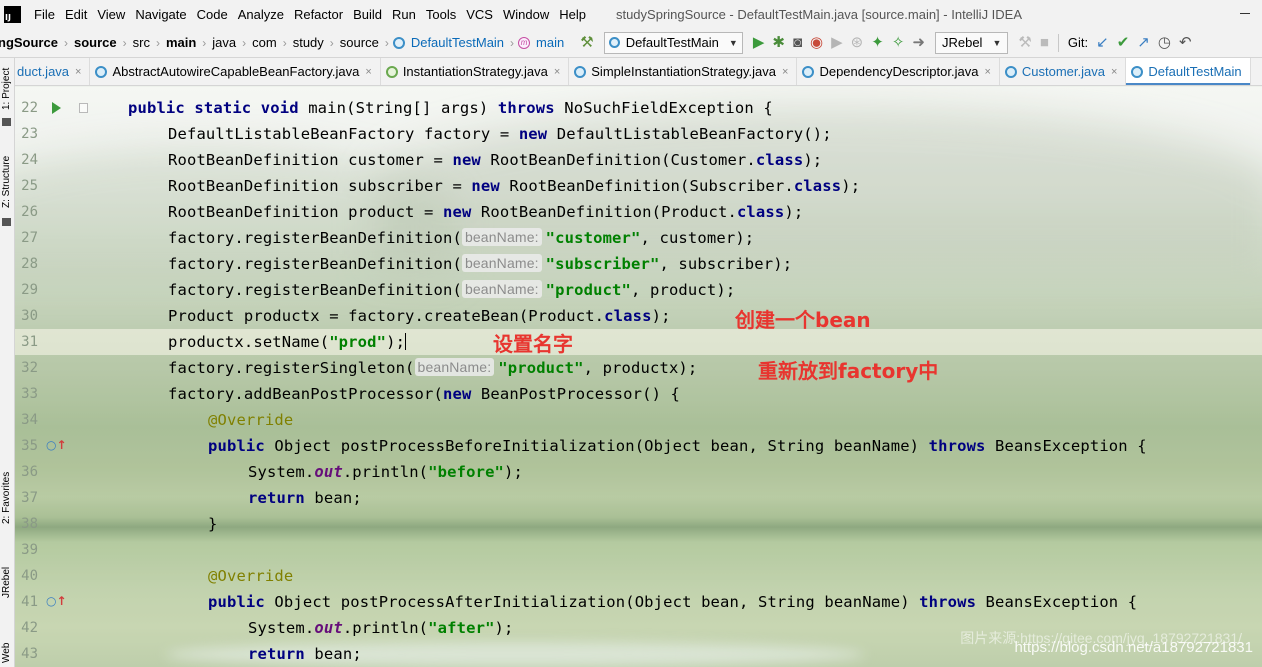 The width and height of the screenshot is (1262, 667). What do you see at coordinates (638, 498) in the screenshot?
I see `code-line: 37 return bean;` at bounding box center [638, 498].